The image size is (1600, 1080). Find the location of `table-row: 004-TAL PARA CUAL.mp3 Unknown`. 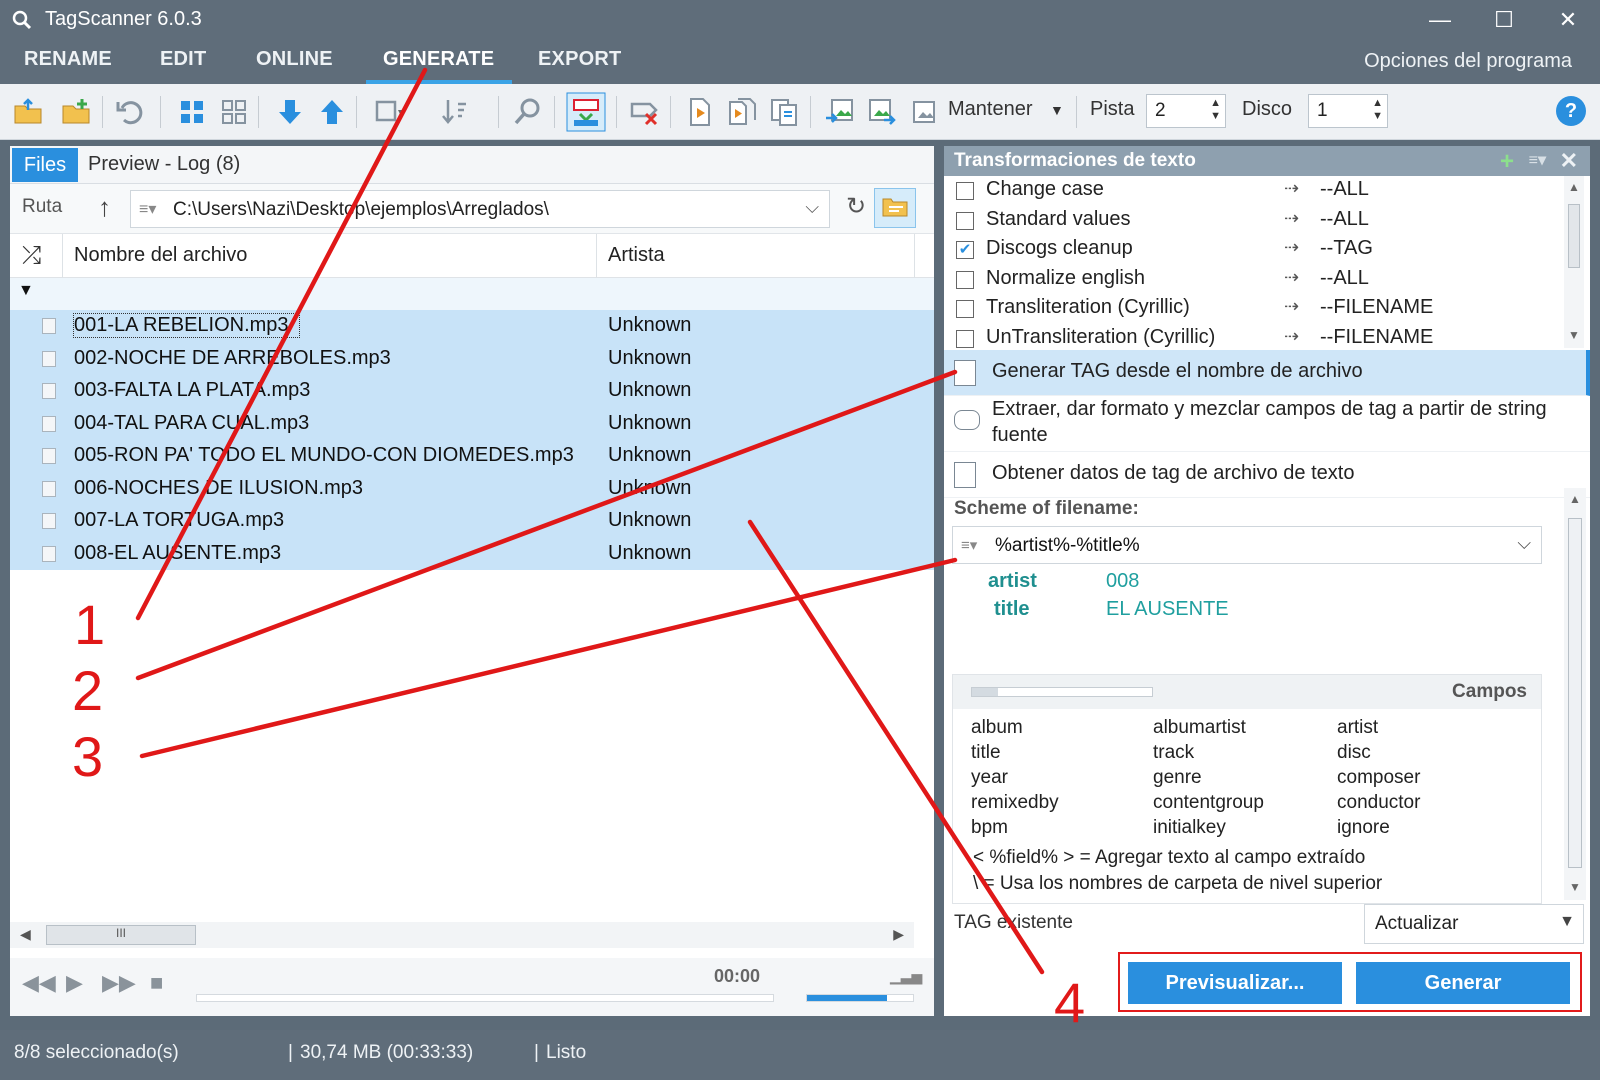

table-row: 004-TAL PARA CUAL.mp3 Unknown is located at coordinates (472, 423).